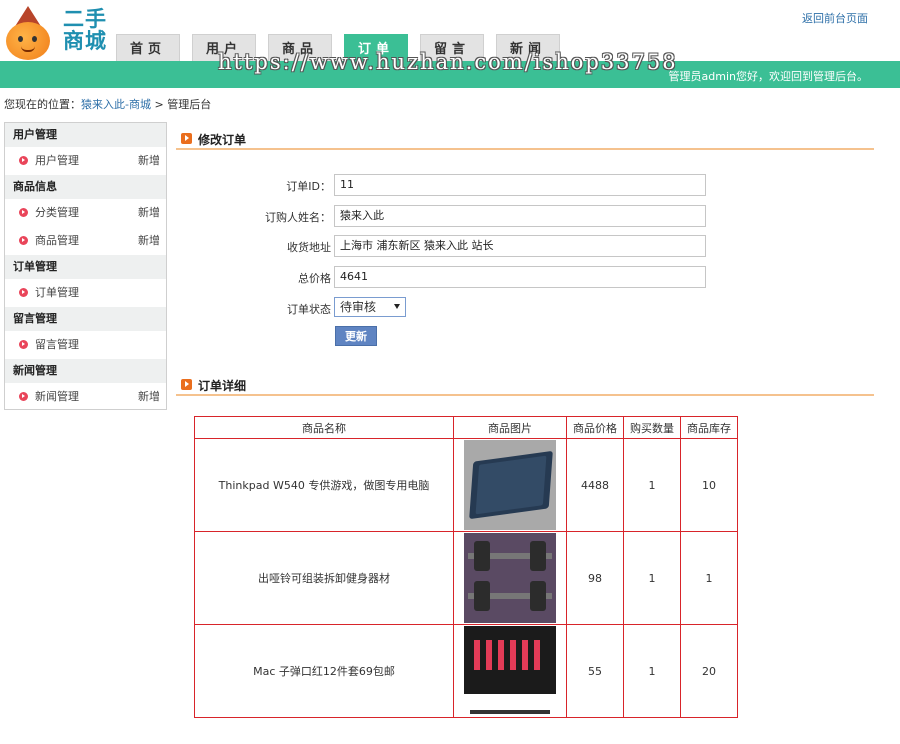 The width and height of the screenshot is (900, 744). I want to click on breadcrumb: 您现在的位置：猿来入此-商城 > 管理后台, so click(107, 104).